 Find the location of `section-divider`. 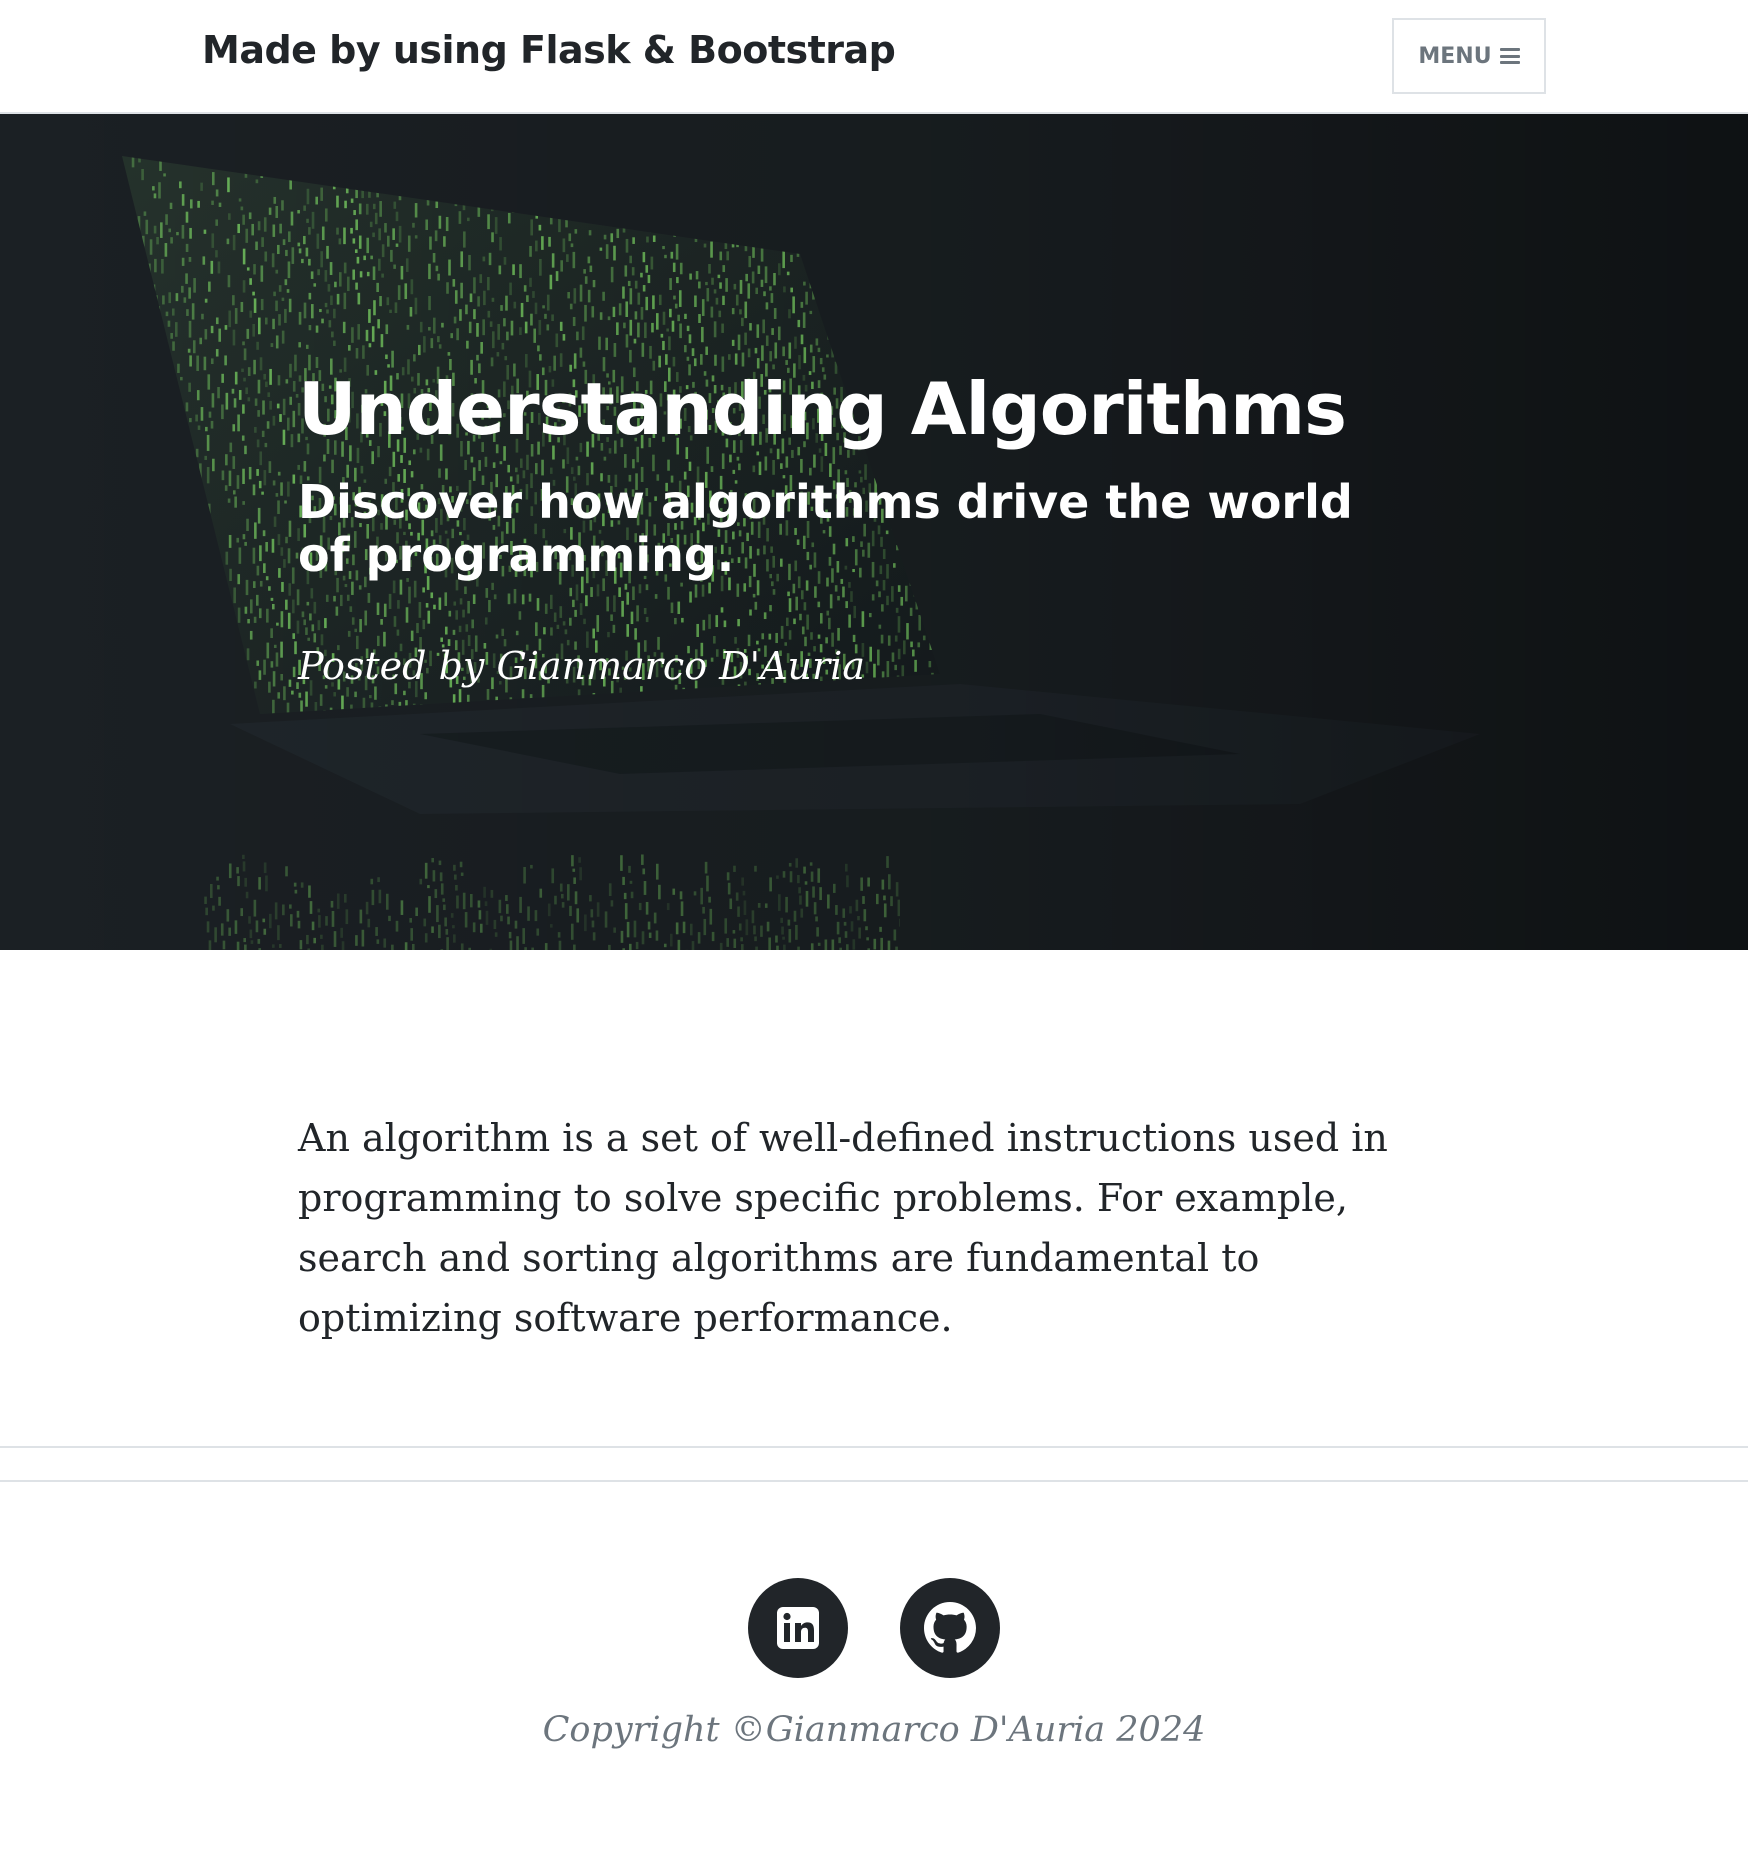

section-divider is located at coordinates (874, 1447).